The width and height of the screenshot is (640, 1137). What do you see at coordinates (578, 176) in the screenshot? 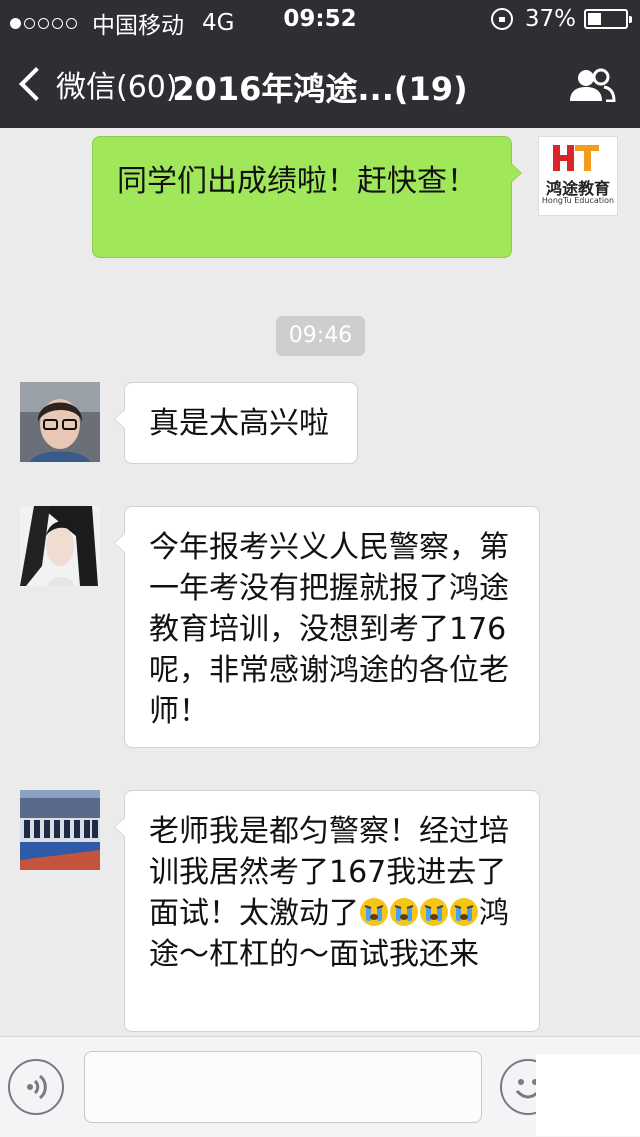
I see `avatar-hongtu-logo: 鸿途教育 HongTu Education` at bounding box center [578, 176].